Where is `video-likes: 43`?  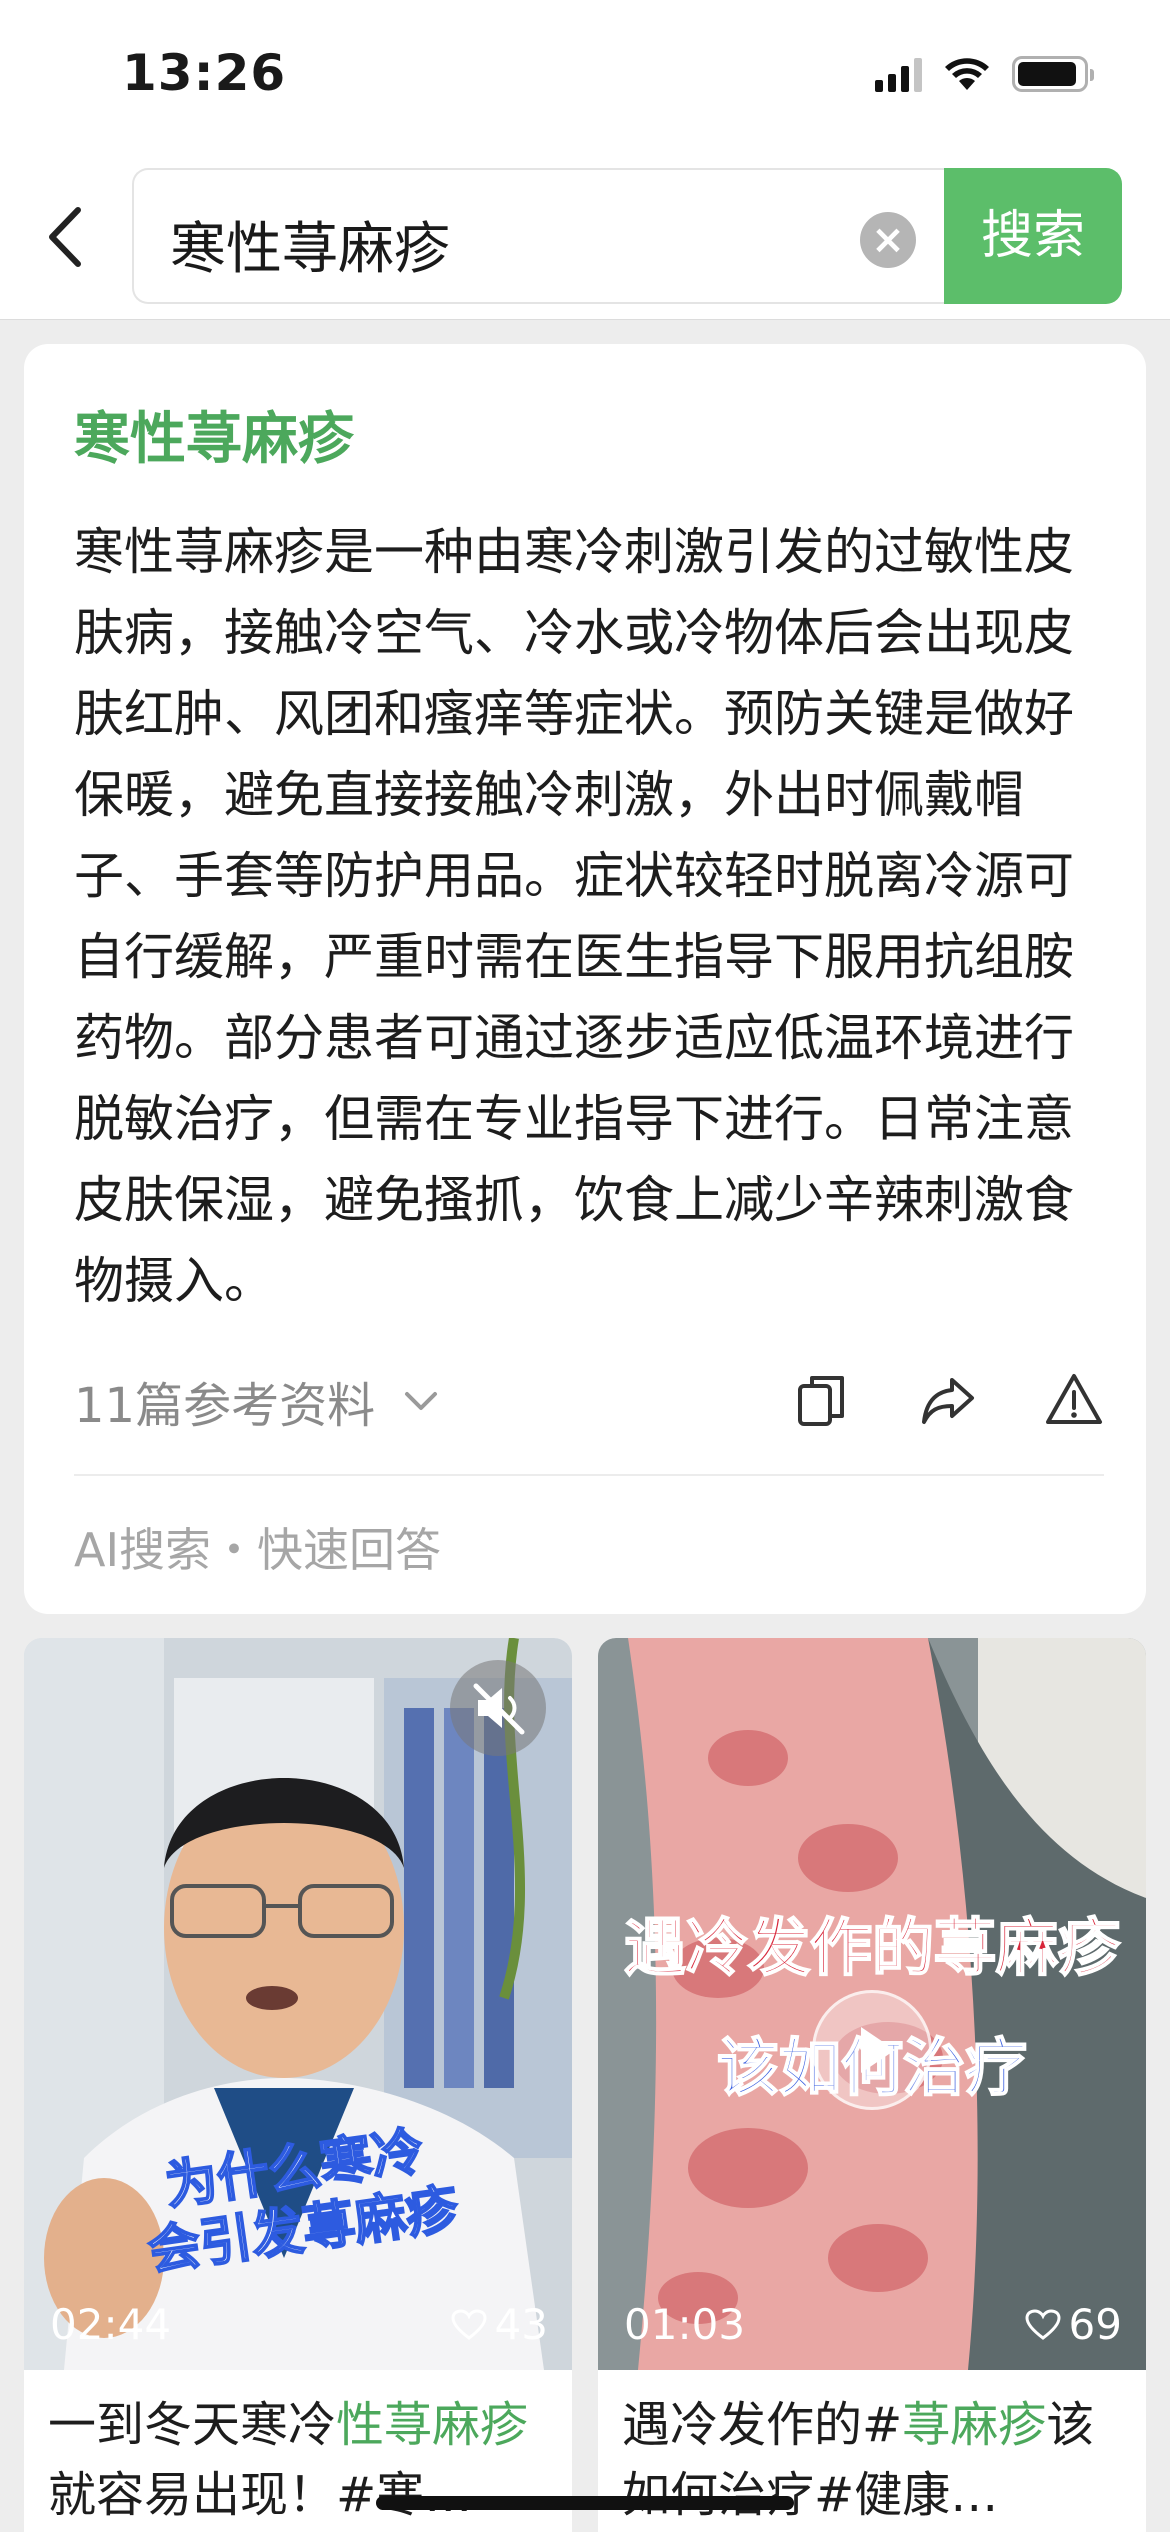
video-likes: 43 is located at coordinates (499, 2324).